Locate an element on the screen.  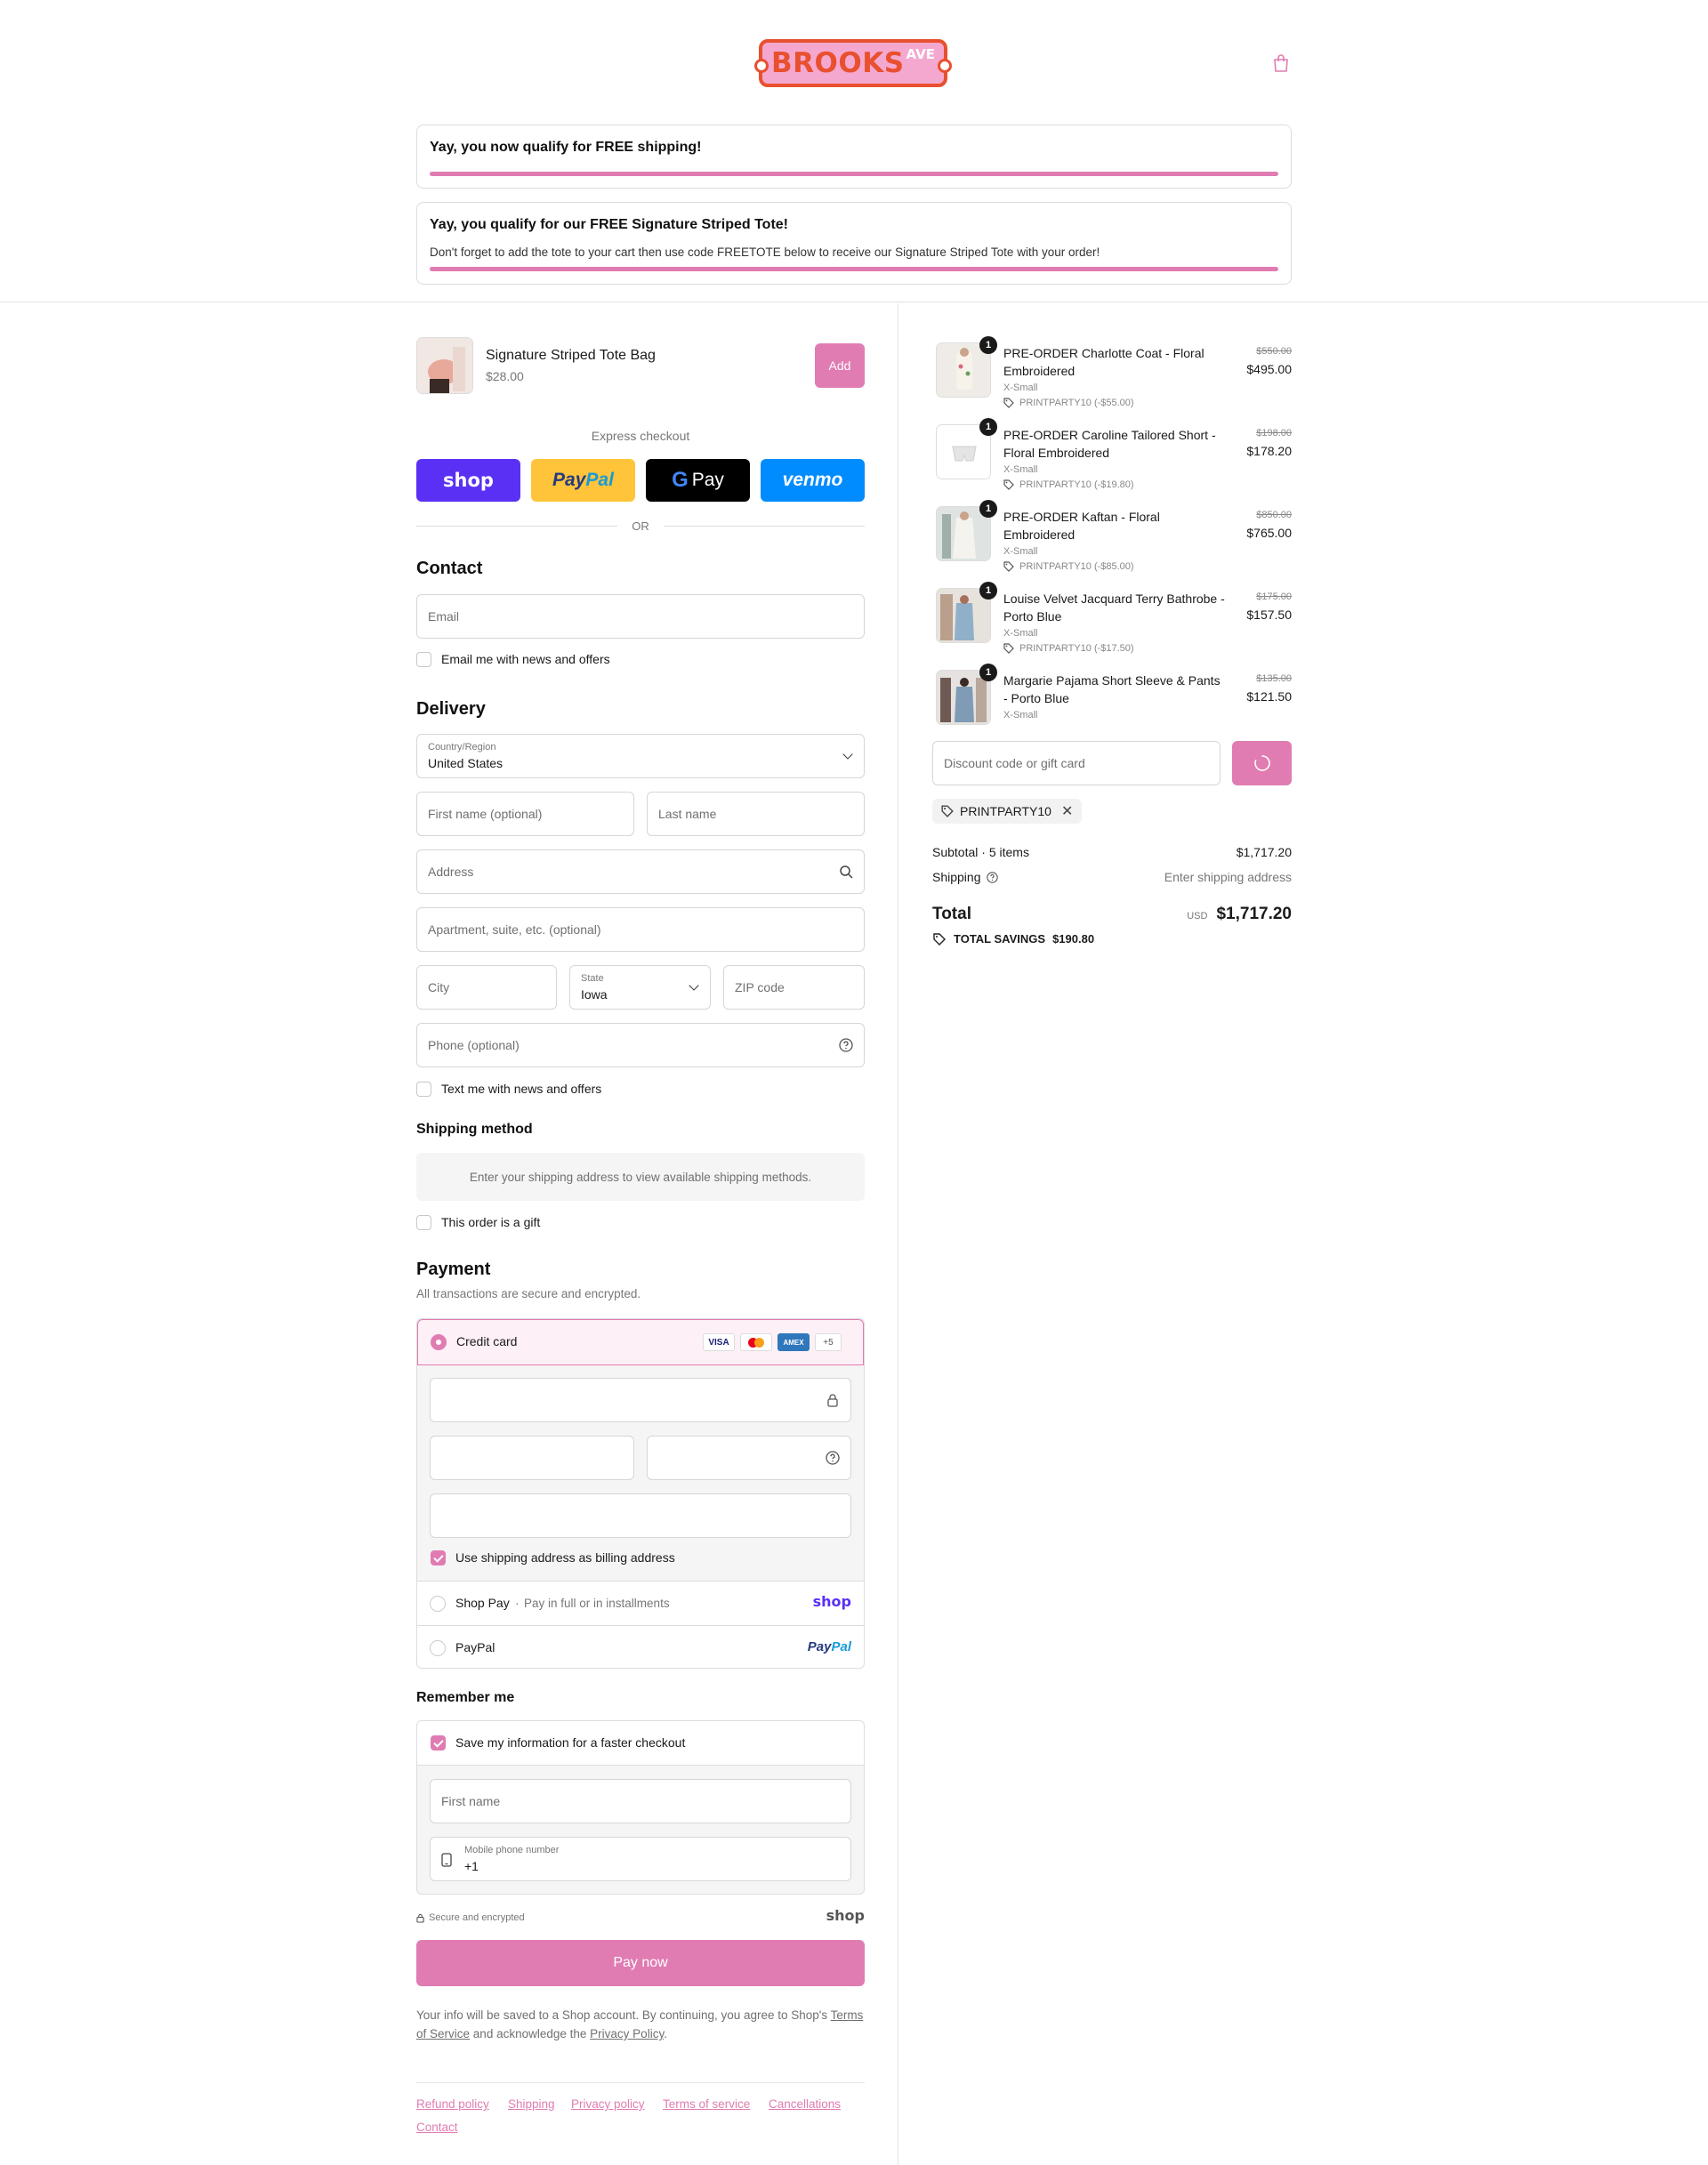
discount-code-placeholder: Discount code or gift card is located at coordinates (1014, 763).